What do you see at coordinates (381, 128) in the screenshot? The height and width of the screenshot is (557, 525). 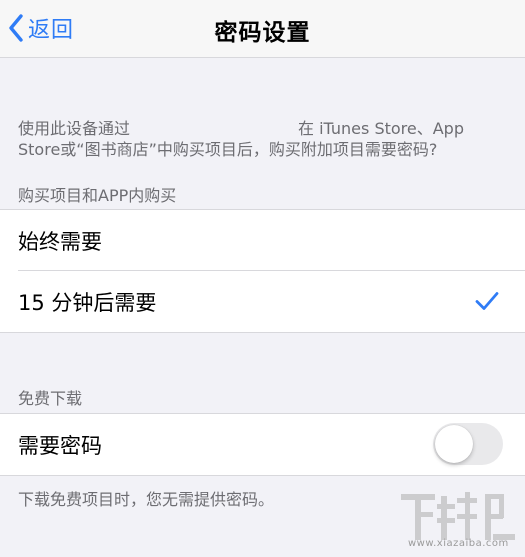 I see `purchases-description-part2: 在 iTunes Store、App` at bounding box center [381, 128].